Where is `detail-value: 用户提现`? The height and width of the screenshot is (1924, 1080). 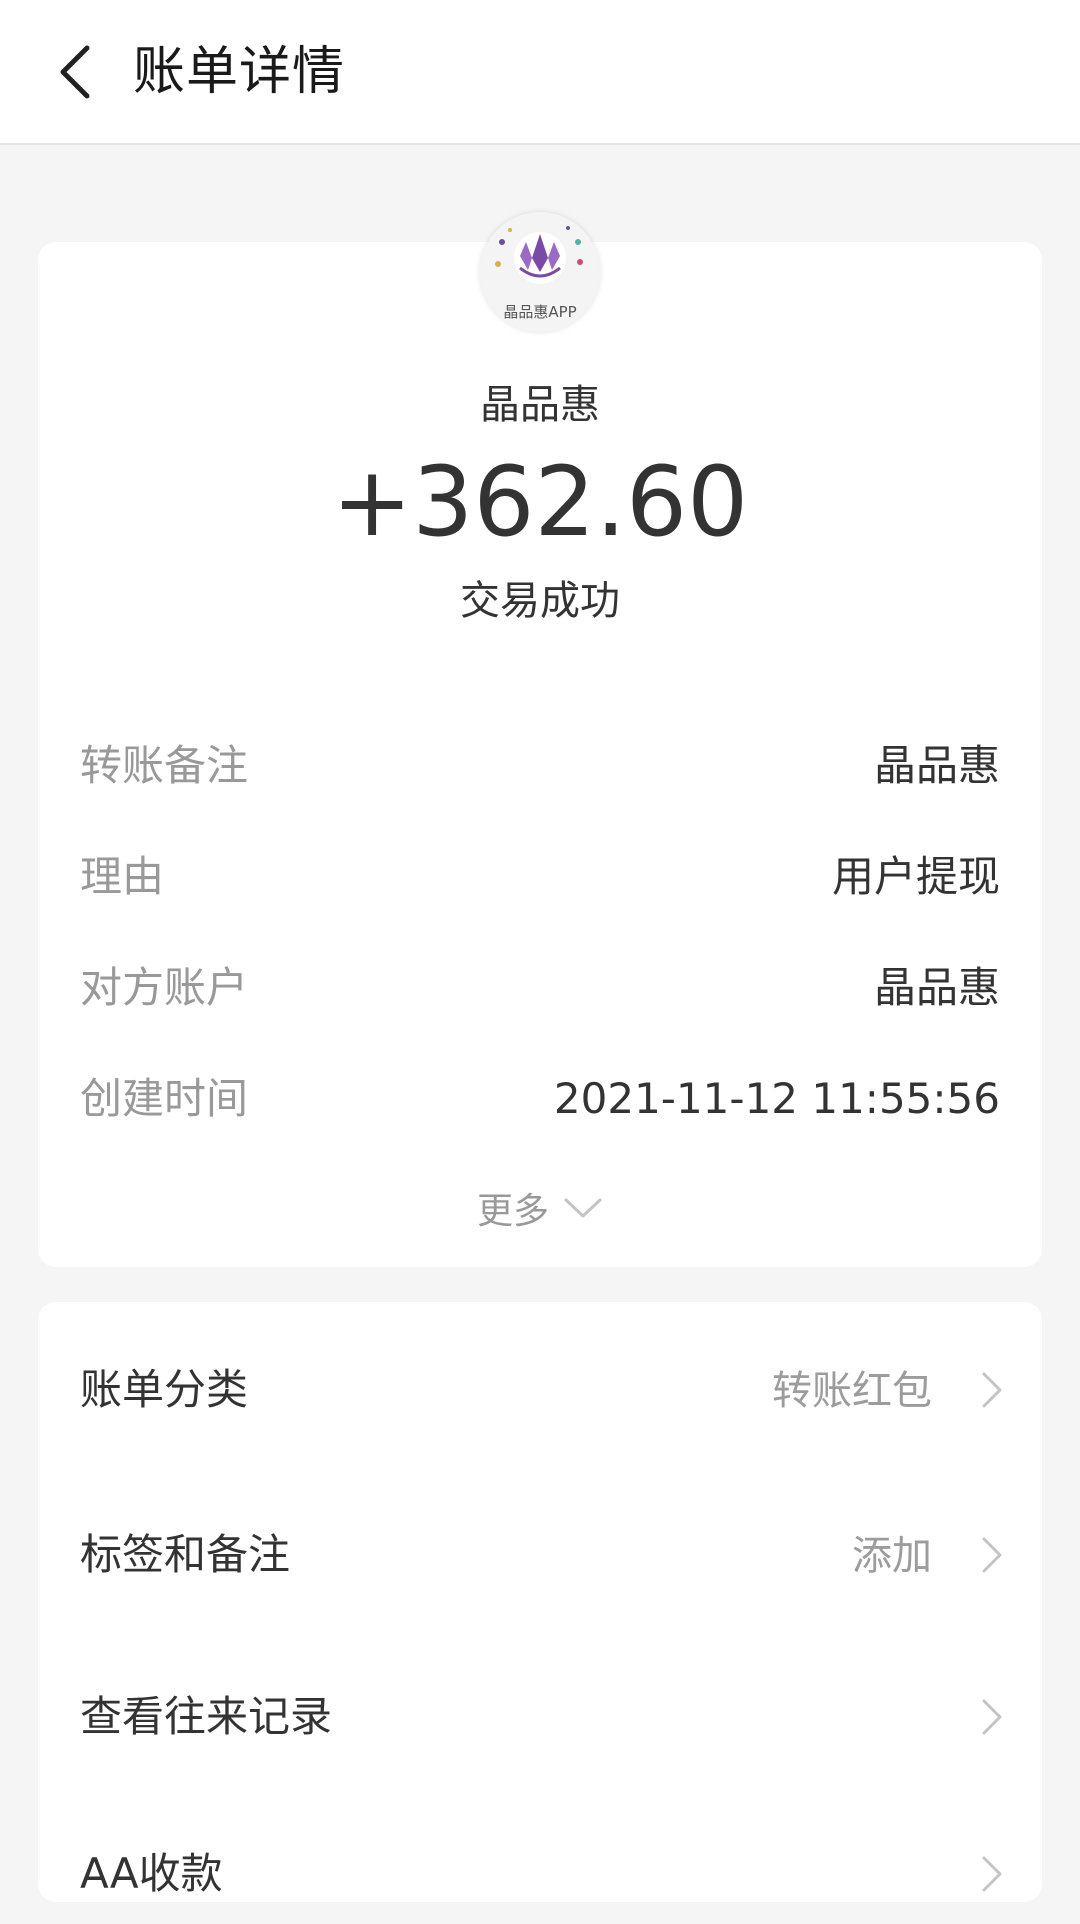 detail-value: 用户提现 is located at coordinates (915, 876).